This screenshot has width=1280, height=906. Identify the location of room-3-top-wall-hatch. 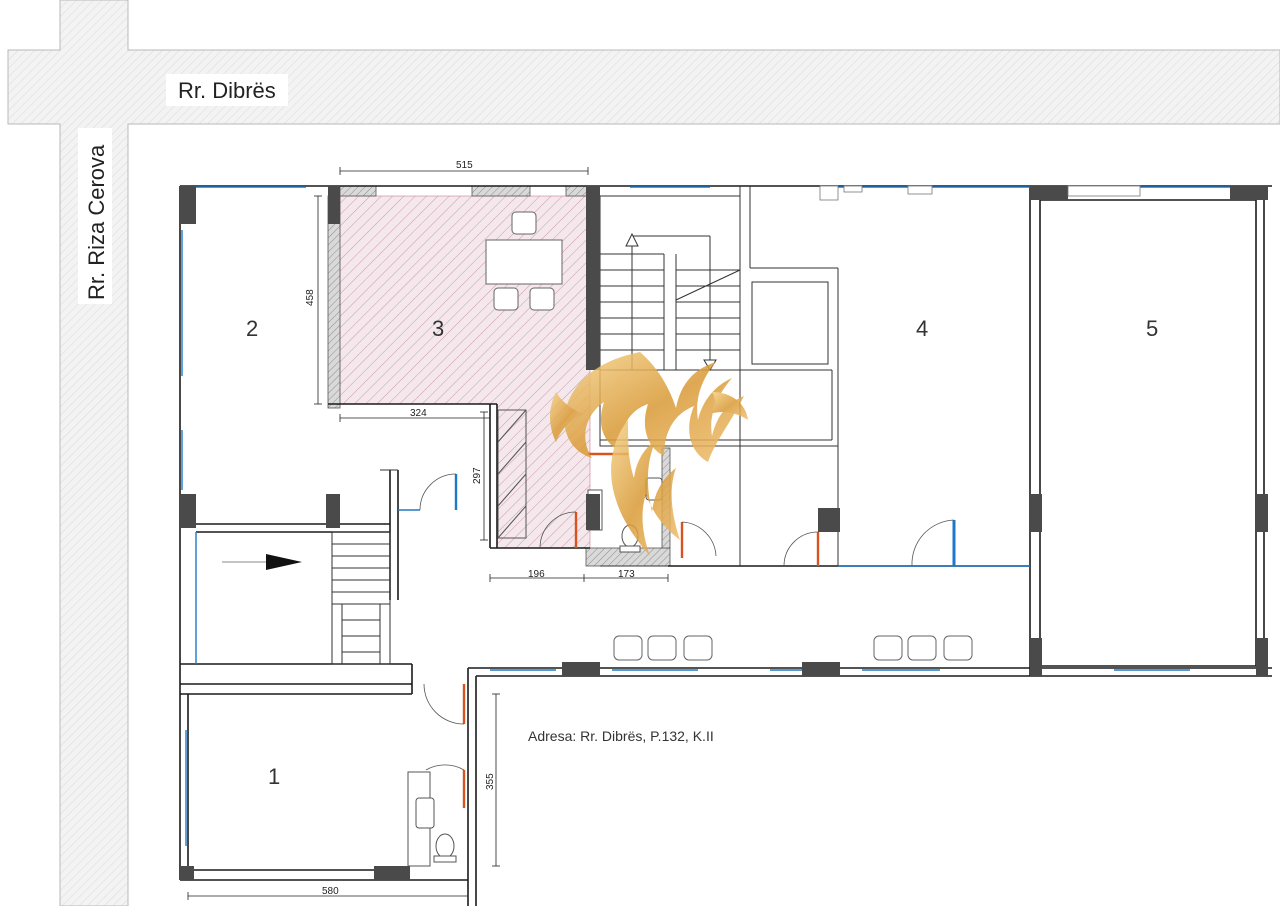
(358, 191).